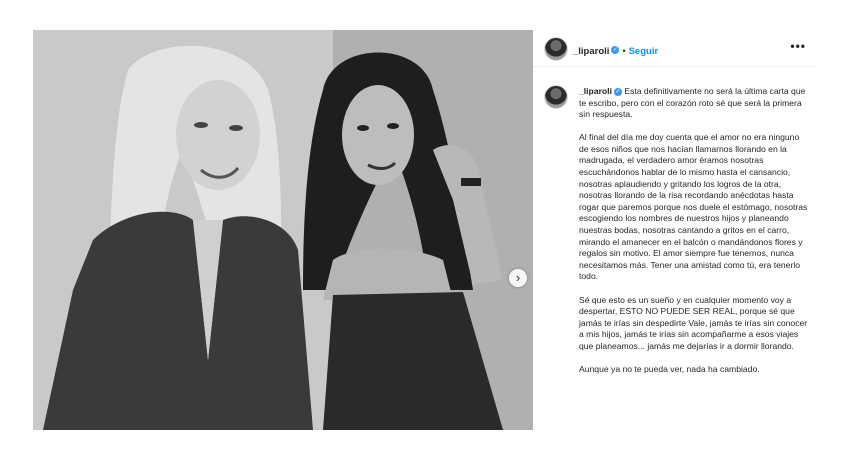 The height and width of the screenshot is (459, 850). What do you see at coordinates (556, 97) in the screenshot?
I see `caption-avatar` at bounding box center [556, 97].